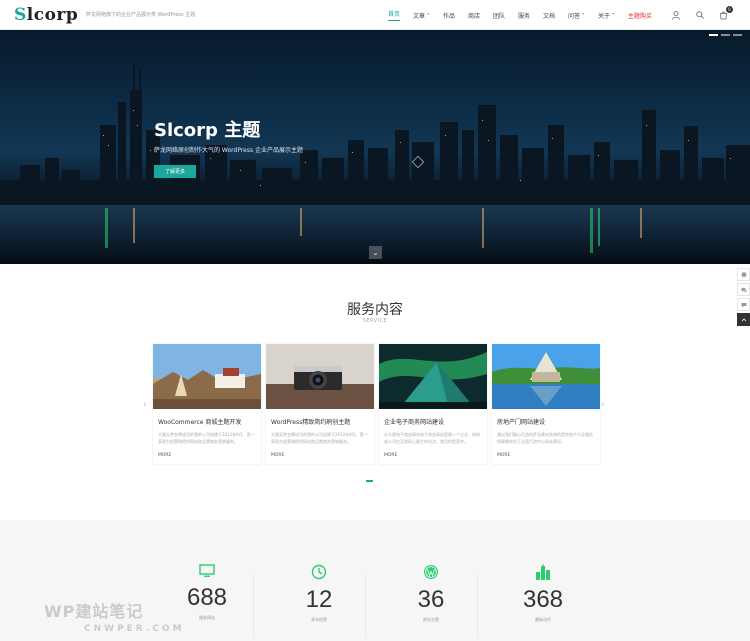 This screenshot has width=750, height=641. Describe the element at coordinates (369, 481) in the screenshot. I see `carousel-pager` at that location.